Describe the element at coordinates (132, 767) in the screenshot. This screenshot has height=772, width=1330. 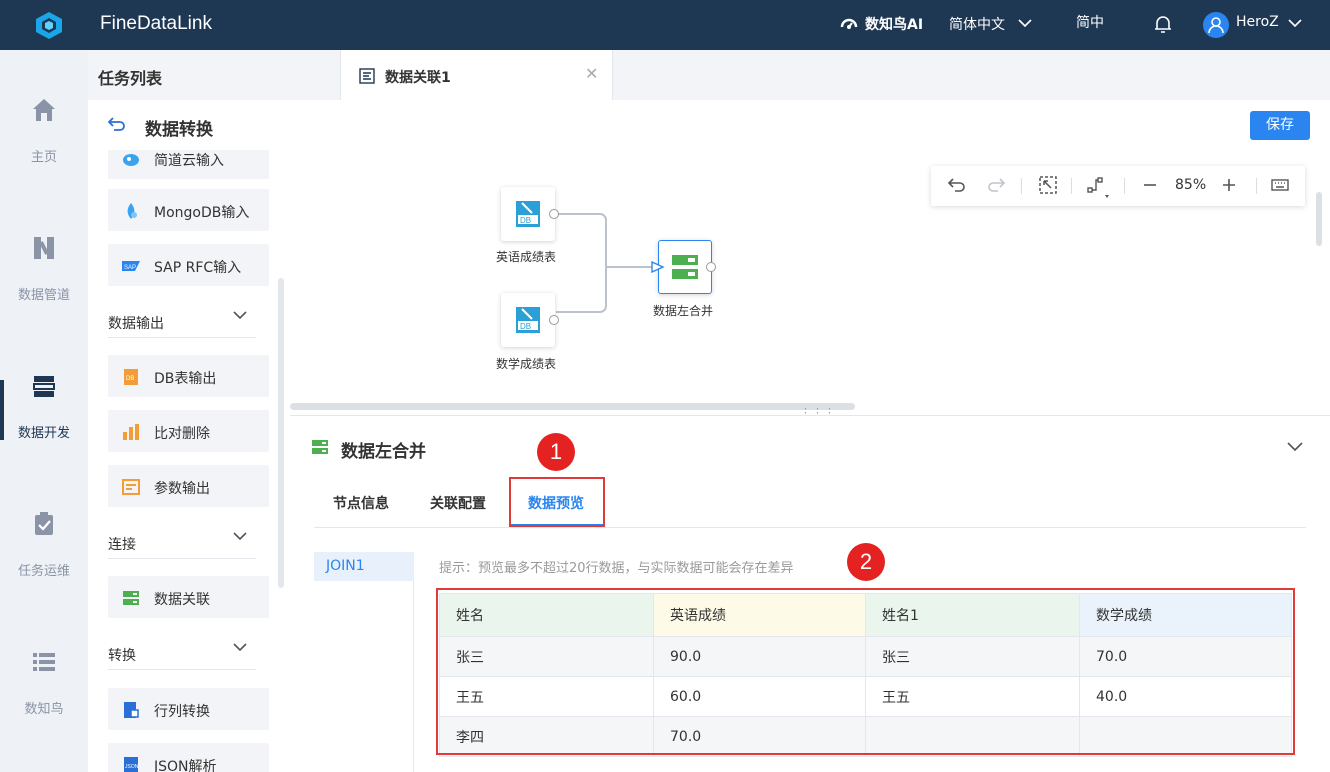
I see `svg-text: JSON` at that location.